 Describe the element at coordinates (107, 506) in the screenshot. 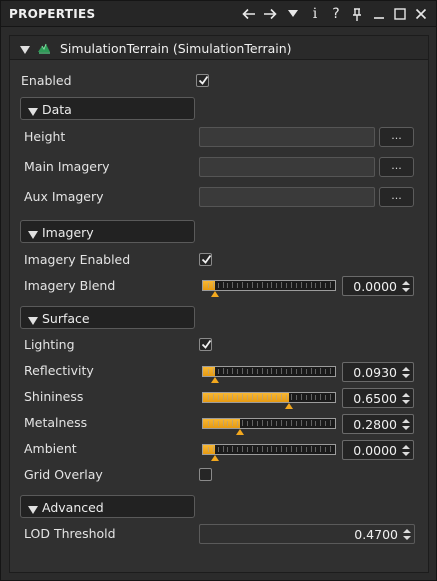

I see `section-advanced-header: Advanced` at that location.